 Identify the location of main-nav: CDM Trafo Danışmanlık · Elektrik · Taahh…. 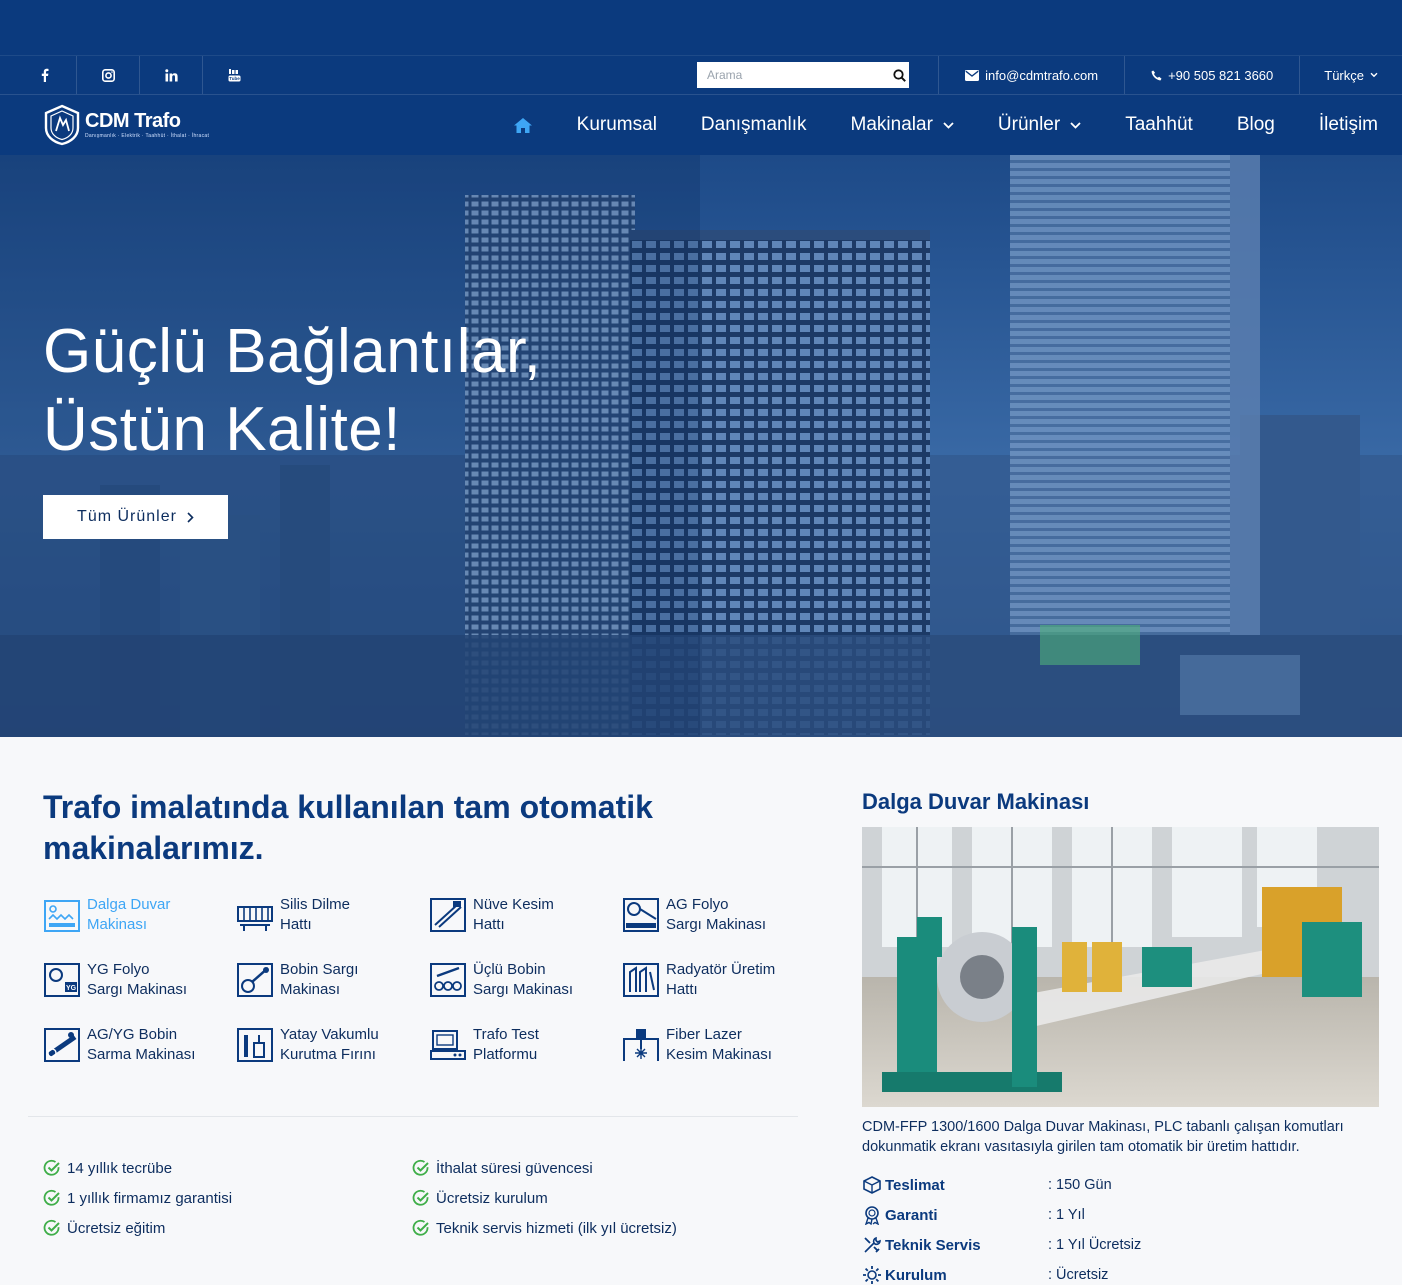
(701, 125).